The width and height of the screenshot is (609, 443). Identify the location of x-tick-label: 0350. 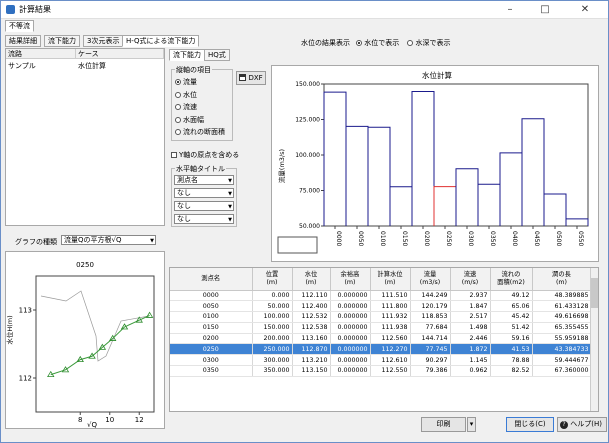
(492, 238).